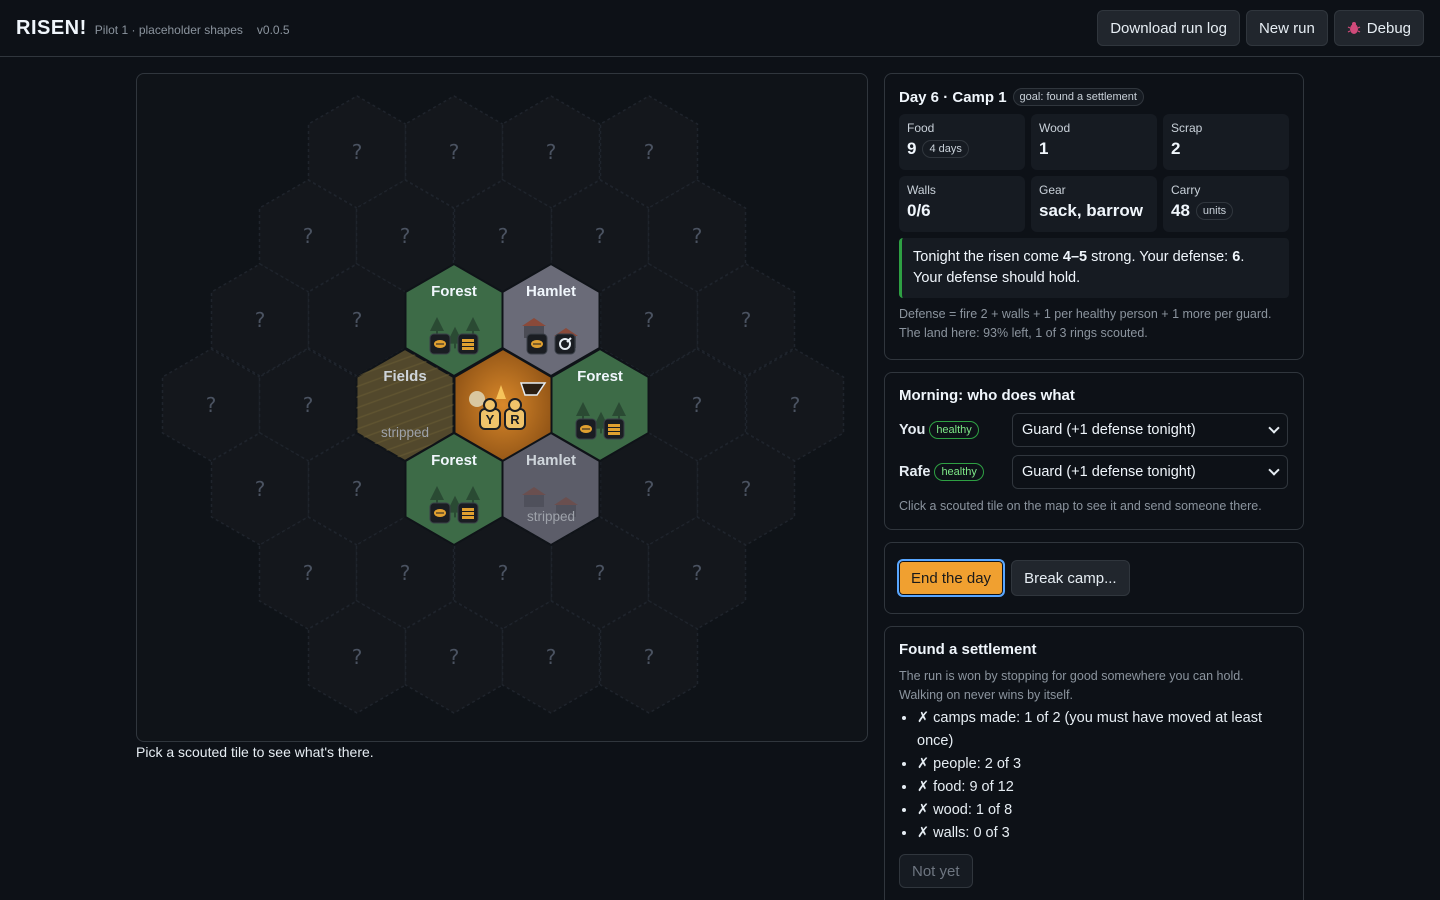 The image size is (1440, 900). Describe the element at coordinates (962, 142) in the screenshot. I see `stat-food: Food 9 4 days` at that location.